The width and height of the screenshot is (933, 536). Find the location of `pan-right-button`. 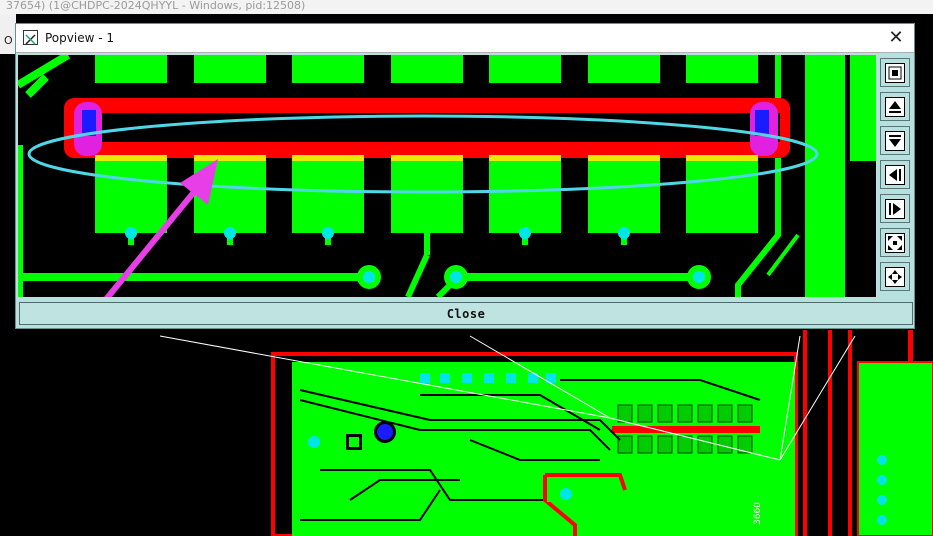

pan-right-button is located at coordinates (895, 208).